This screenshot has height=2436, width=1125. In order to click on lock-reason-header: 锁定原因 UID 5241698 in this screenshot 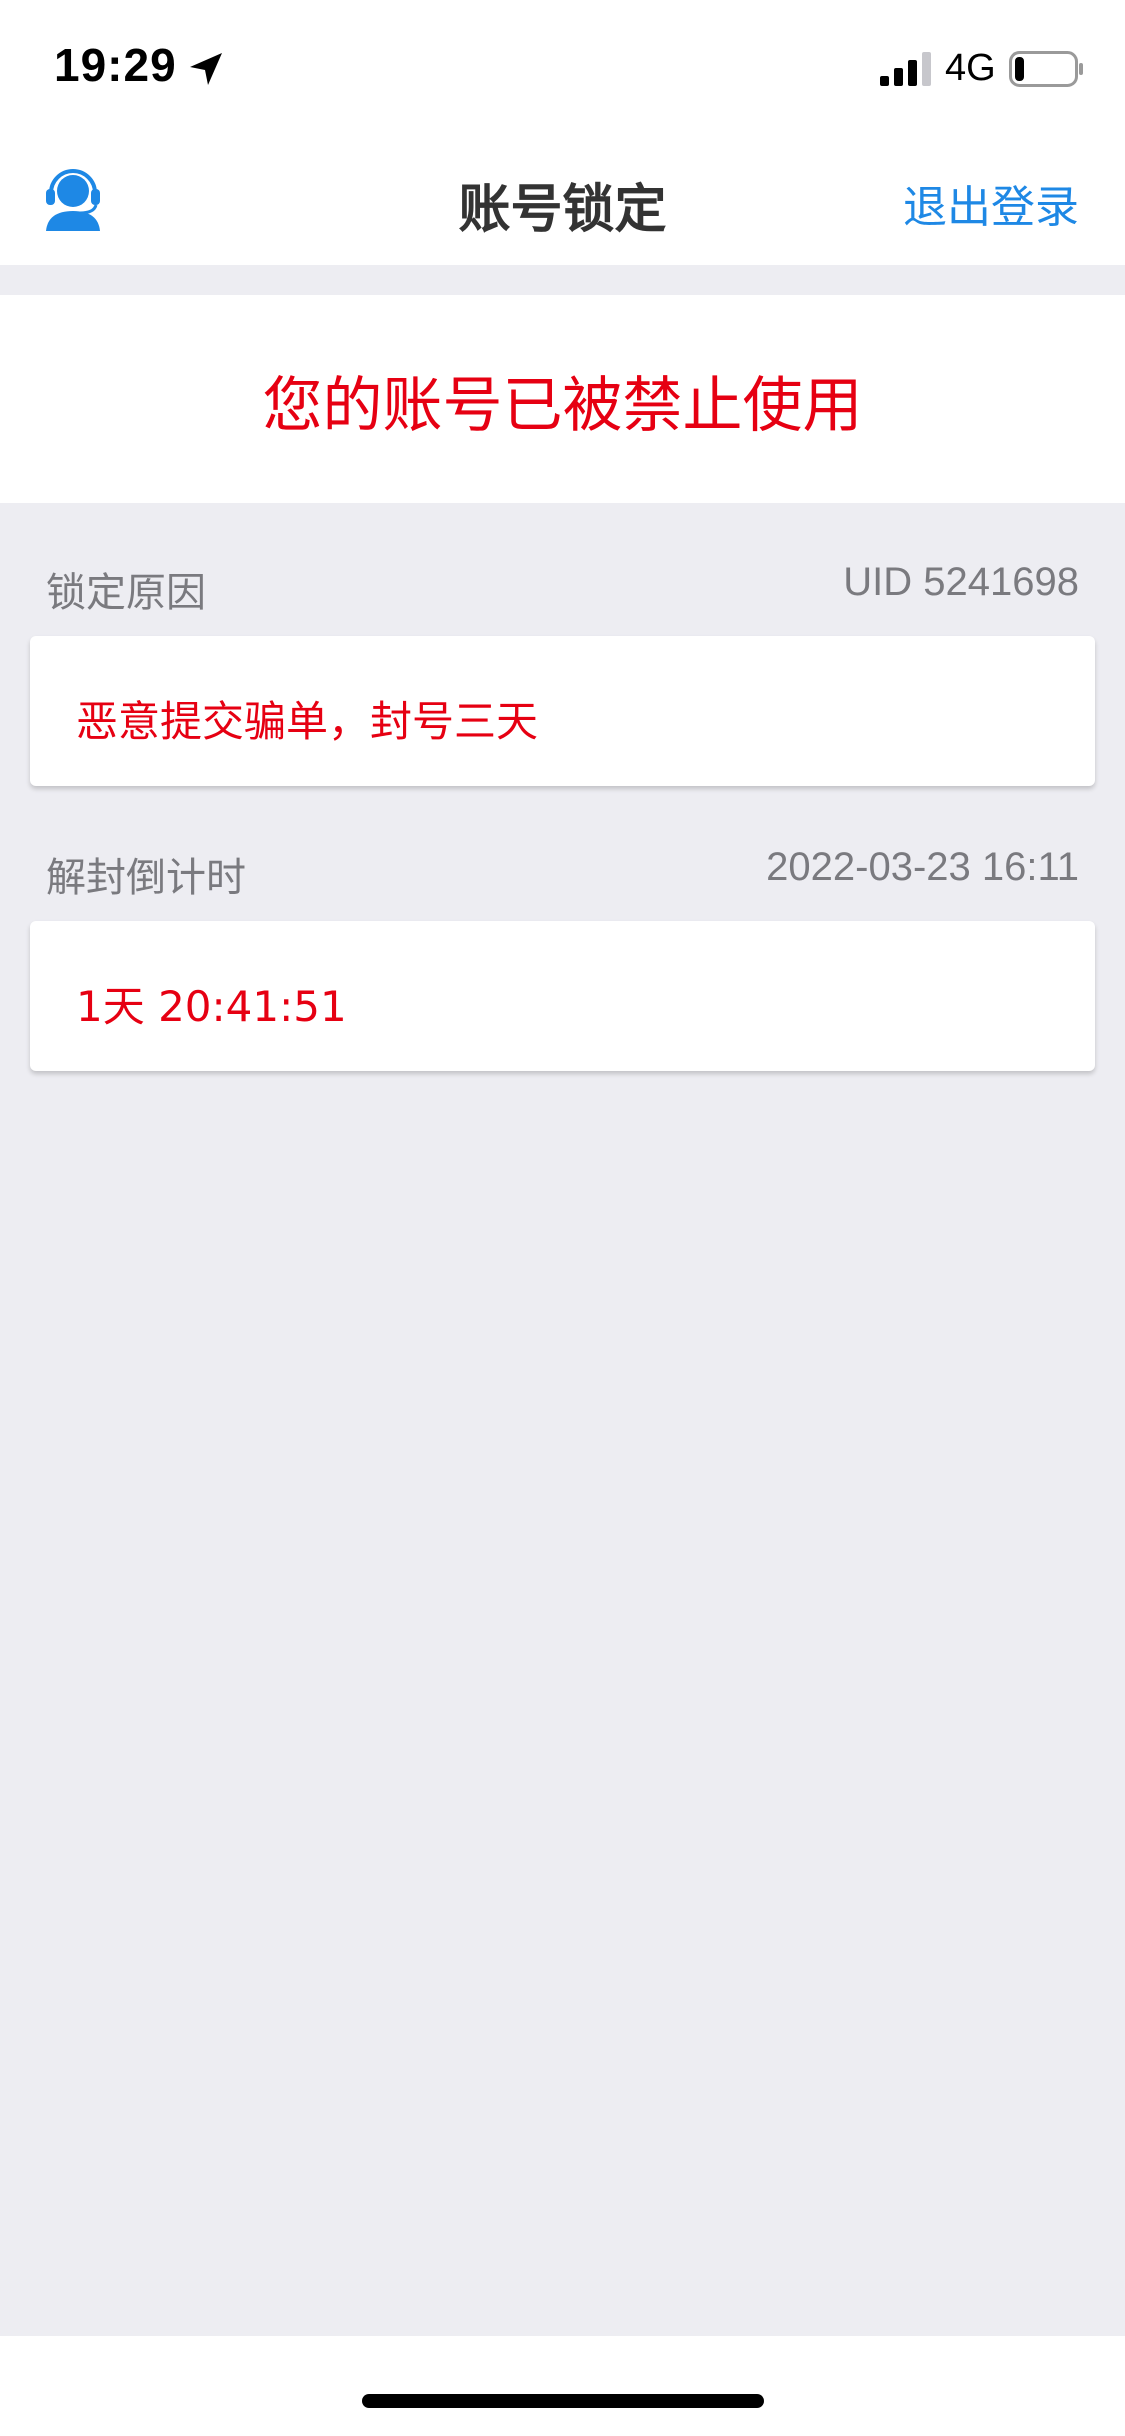, I will do `click(562, 590)`.